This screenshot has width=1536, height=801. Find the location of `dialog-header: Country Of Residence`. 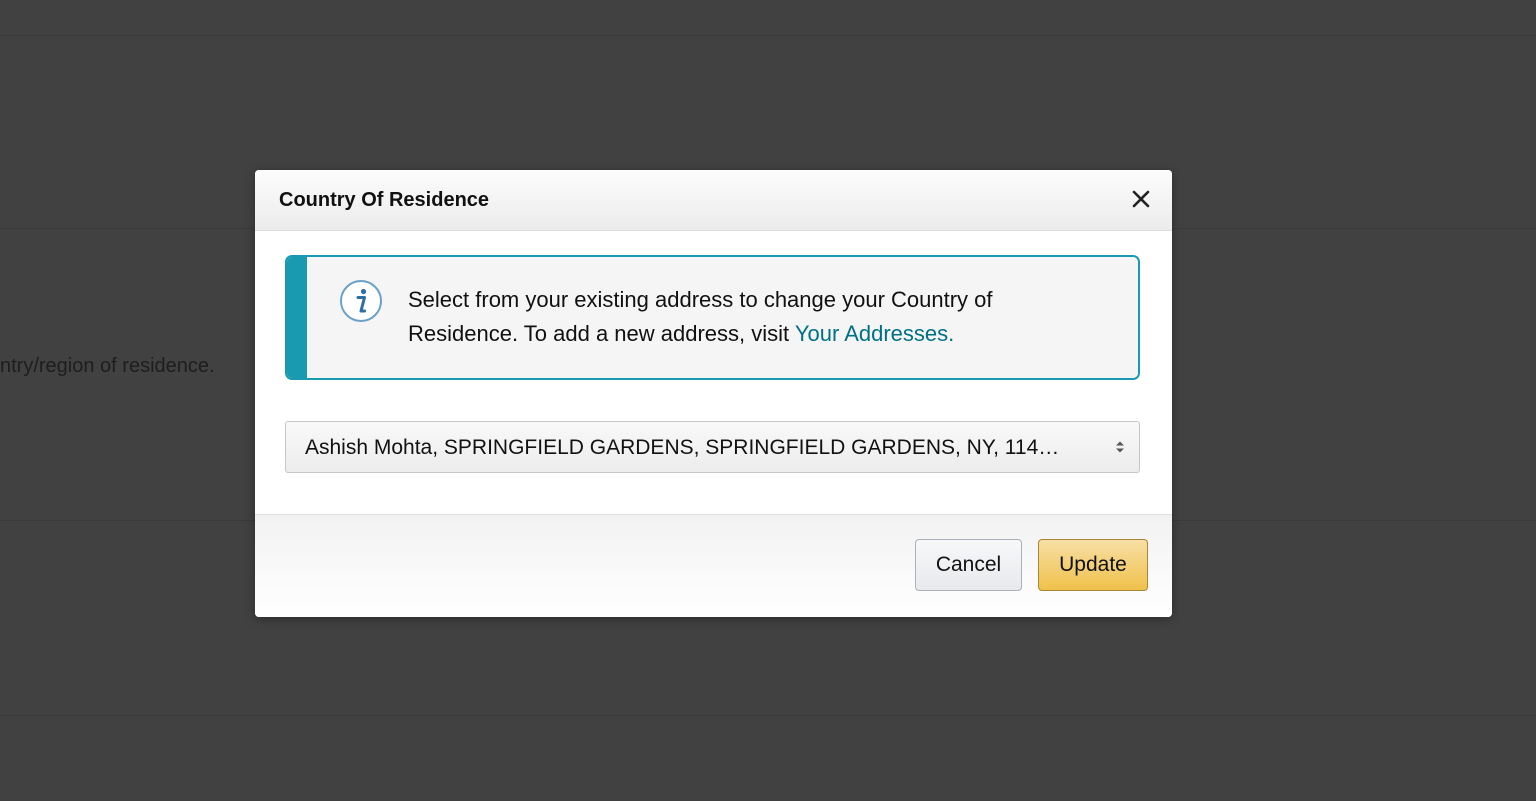

dialog-header: Country Of Residence is located at coordinates (713, 200).